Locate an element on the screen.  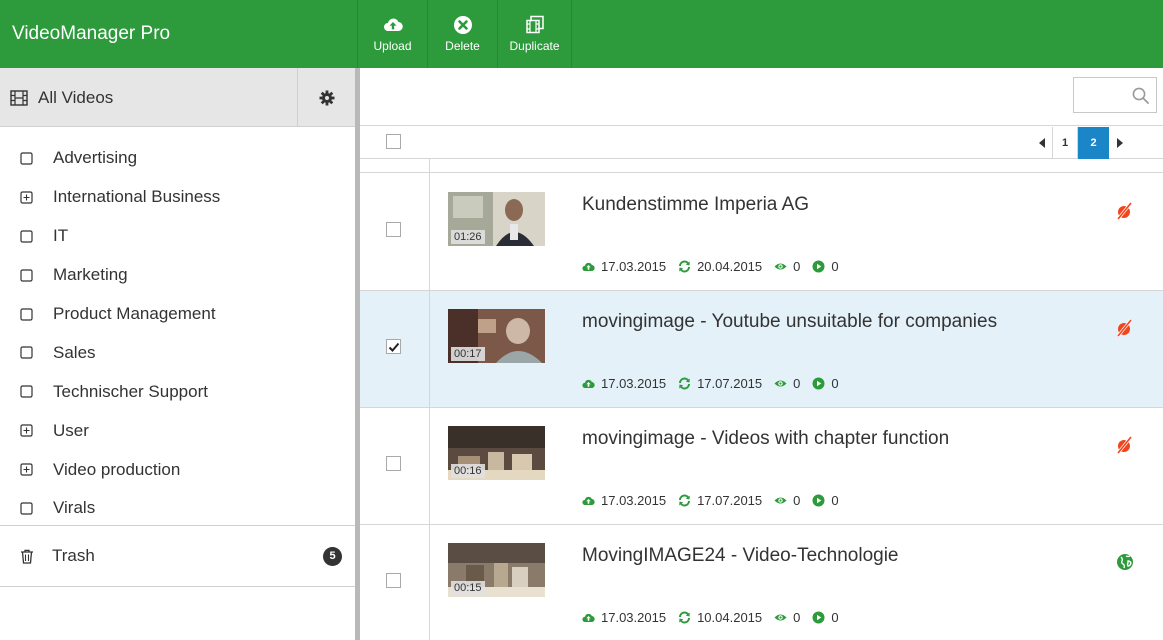
search-icon is located at coordinates (1140, 95).